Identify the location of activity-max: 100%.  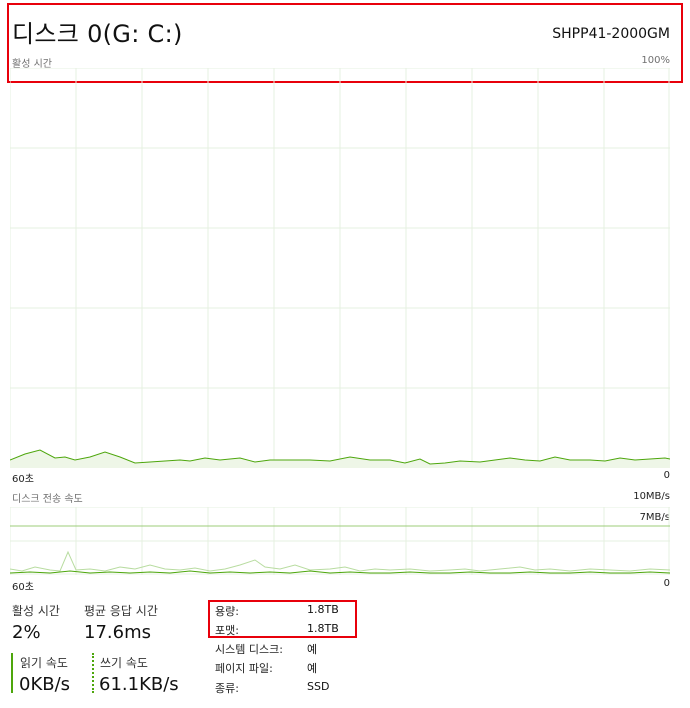
(655, 60).